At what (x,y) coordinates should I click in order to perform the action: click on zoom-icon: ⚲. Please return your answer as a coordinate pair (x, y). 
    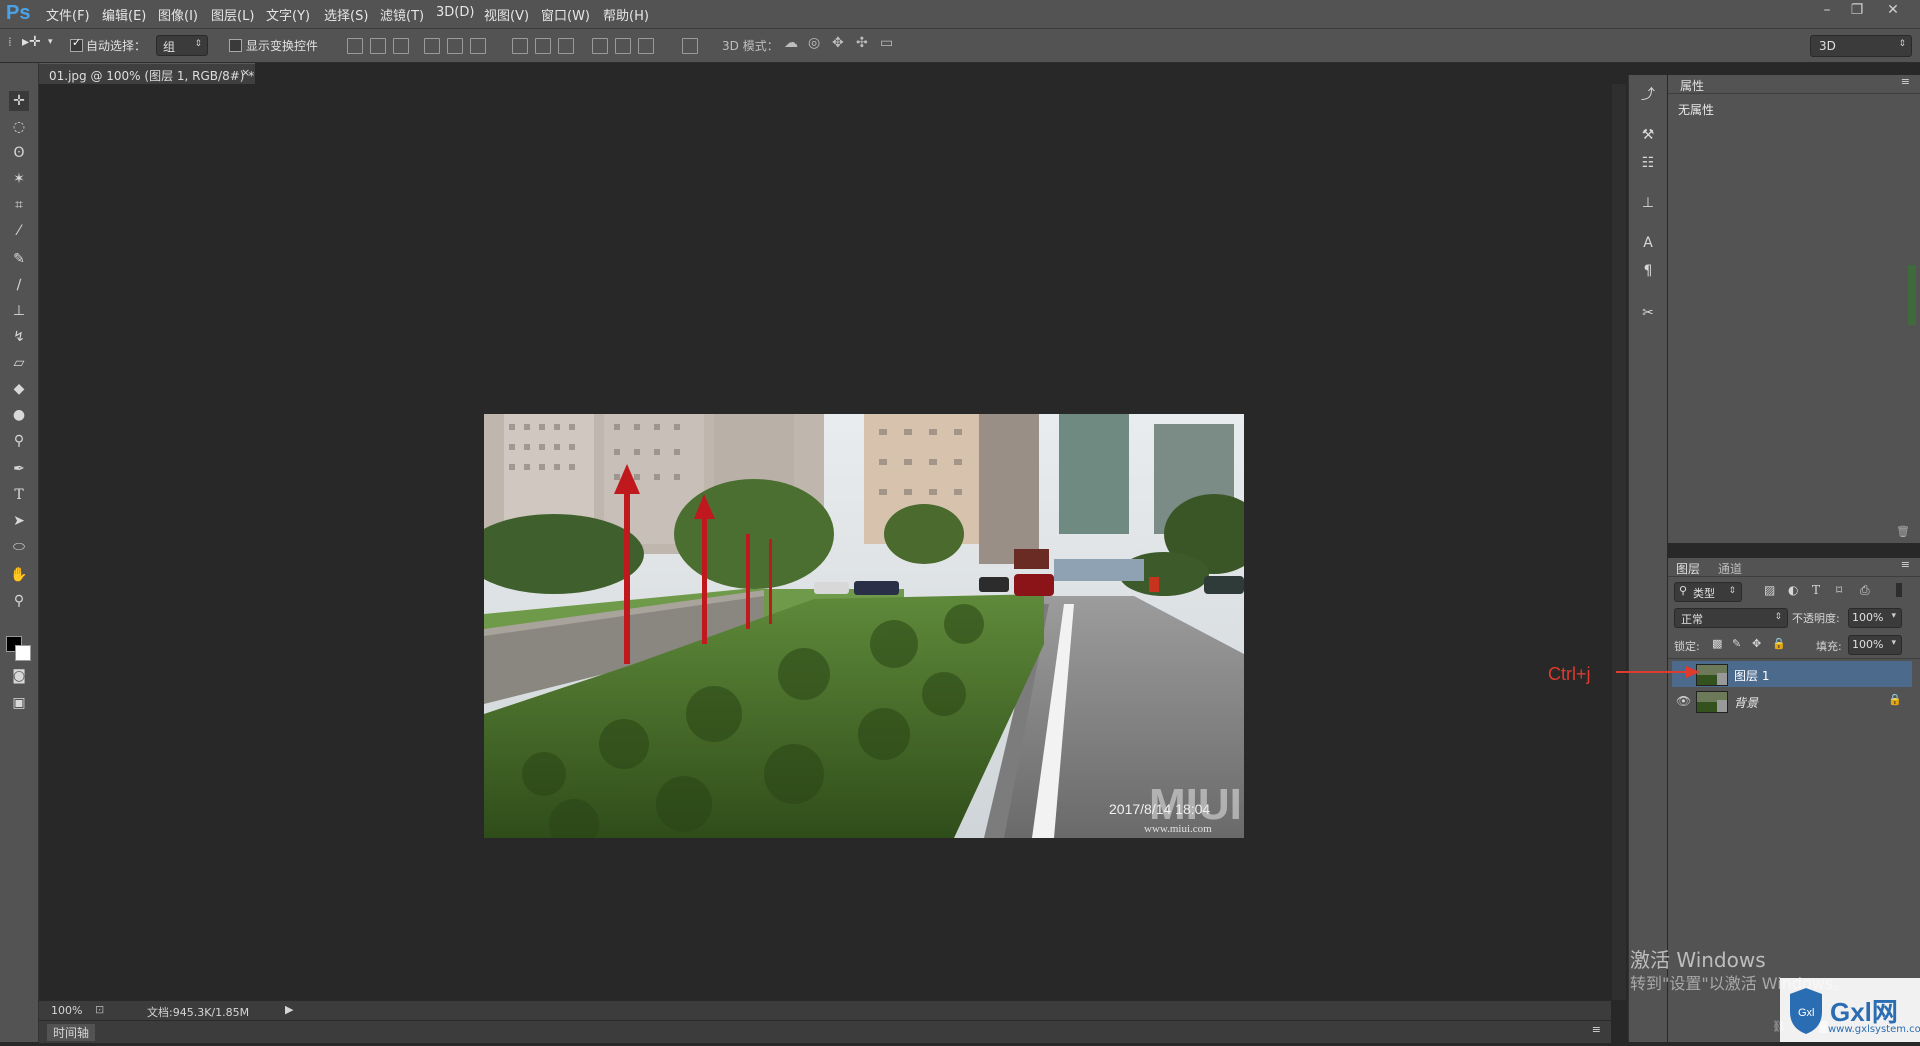
    Looking at the image, I should click on (19, 601).